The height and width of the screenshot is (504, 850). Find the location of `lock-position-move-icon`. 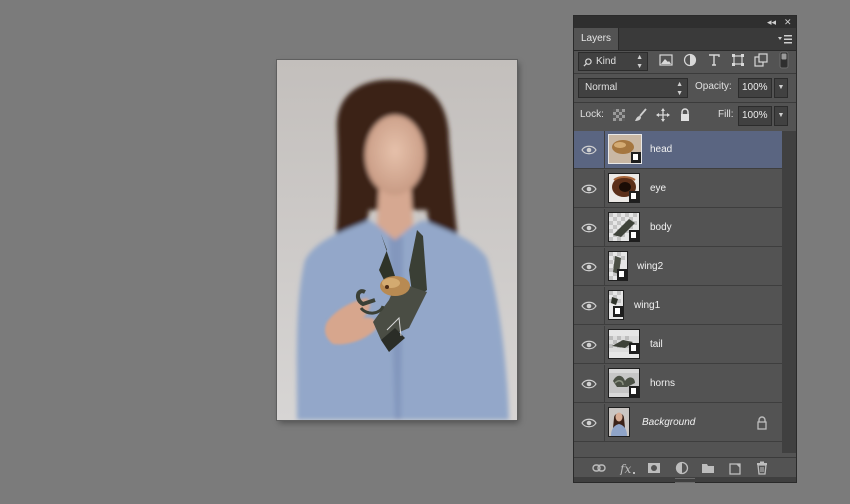

lock-position-move-icon is located at coordinates (663, 115).